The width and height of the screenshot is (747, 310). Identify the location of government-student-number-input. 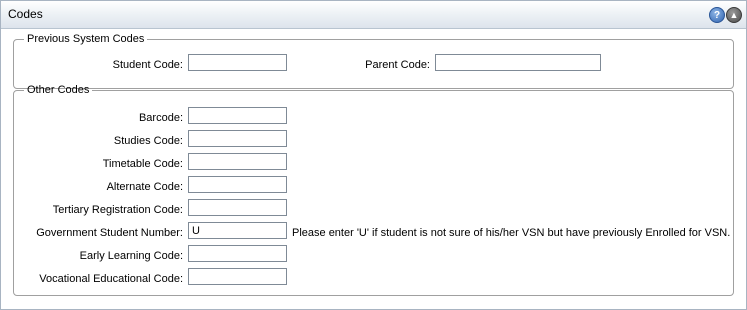
(237, 230).